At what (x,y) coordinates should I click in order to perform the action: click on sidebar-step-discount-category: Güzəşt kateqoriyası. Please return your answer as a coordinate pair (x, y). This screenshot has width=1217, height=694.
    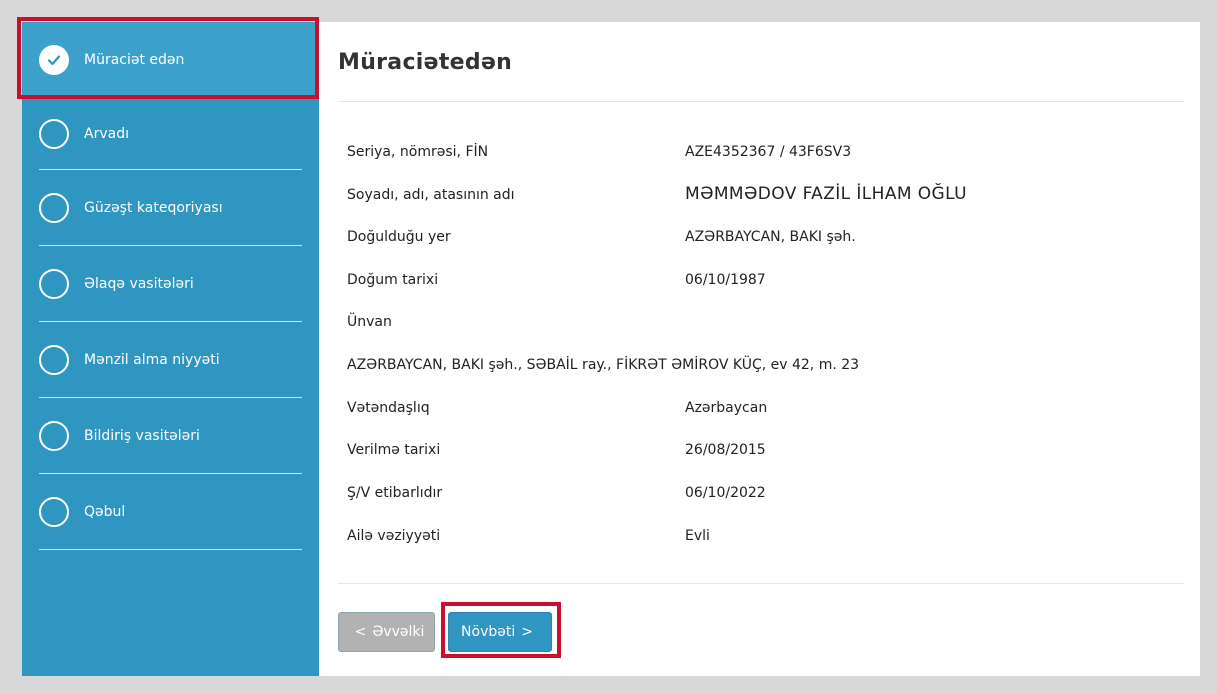
    Looking at the image, I should click on (170, 208).